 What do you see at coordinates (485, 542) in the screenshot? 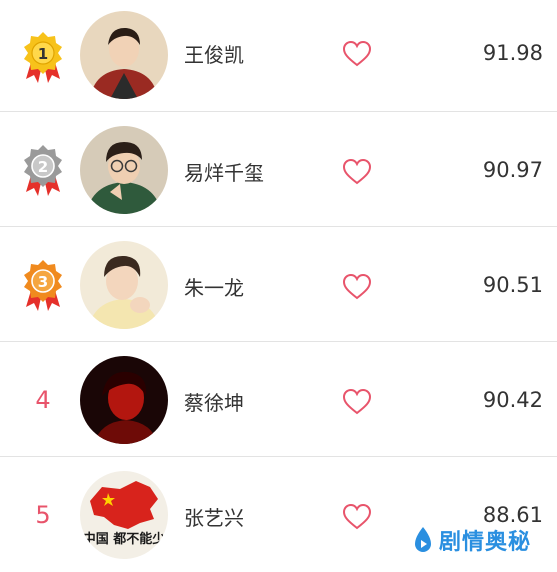
I see `watermark-text: 剧情奥秘` at bounding box center [485, 542].